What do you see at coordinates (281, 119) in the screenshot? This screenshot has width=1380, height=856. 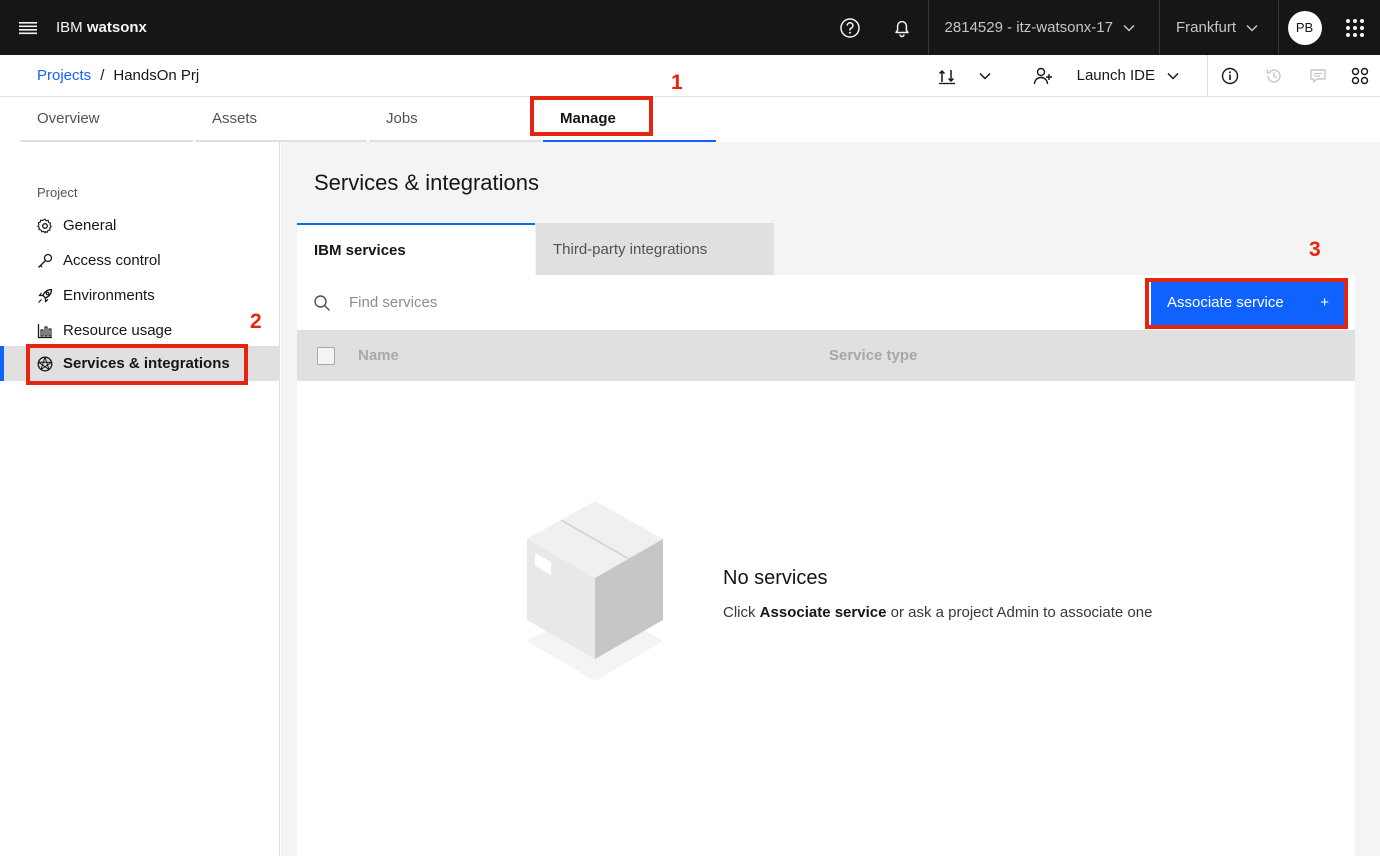 I see `tab-assets: Assets` at bounding box center [281, 119].